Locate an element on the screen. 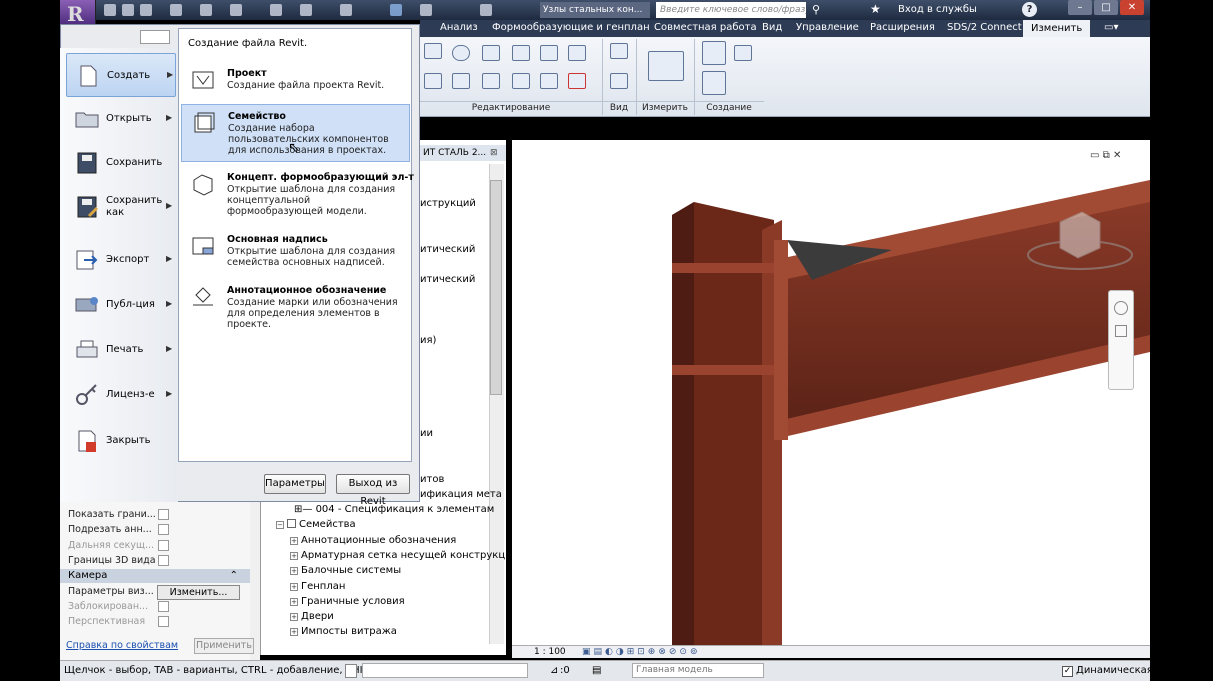 The height and width of the screenshot is (681, 1213). section-icon is located at coordinates (396, 10).